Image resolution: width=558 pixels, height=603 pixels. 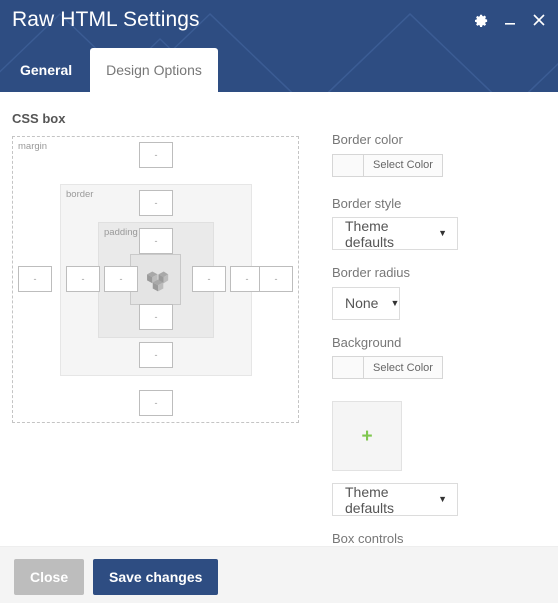 I want to click on margin-right-input, so click(x=276, y=279).